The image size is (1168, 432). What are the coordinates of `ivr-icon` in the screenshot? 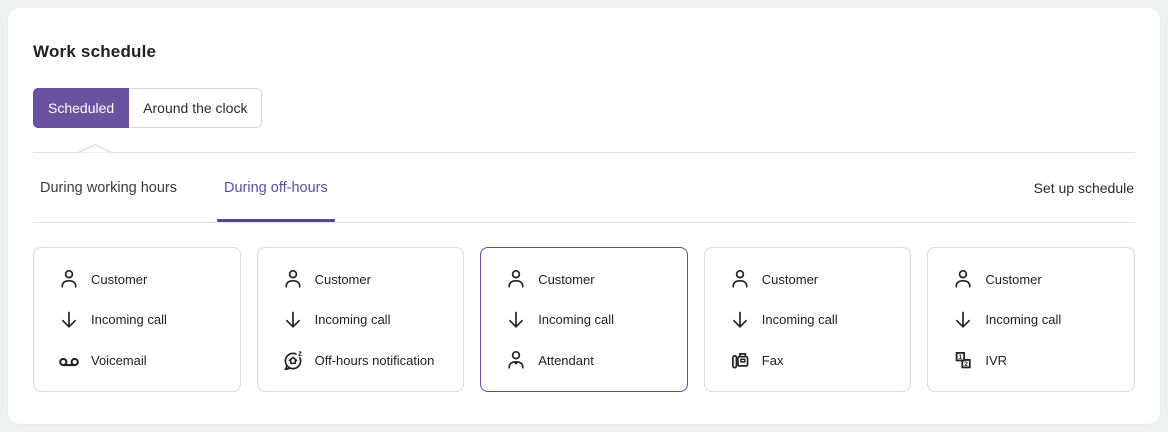 It's located at (963, 360).